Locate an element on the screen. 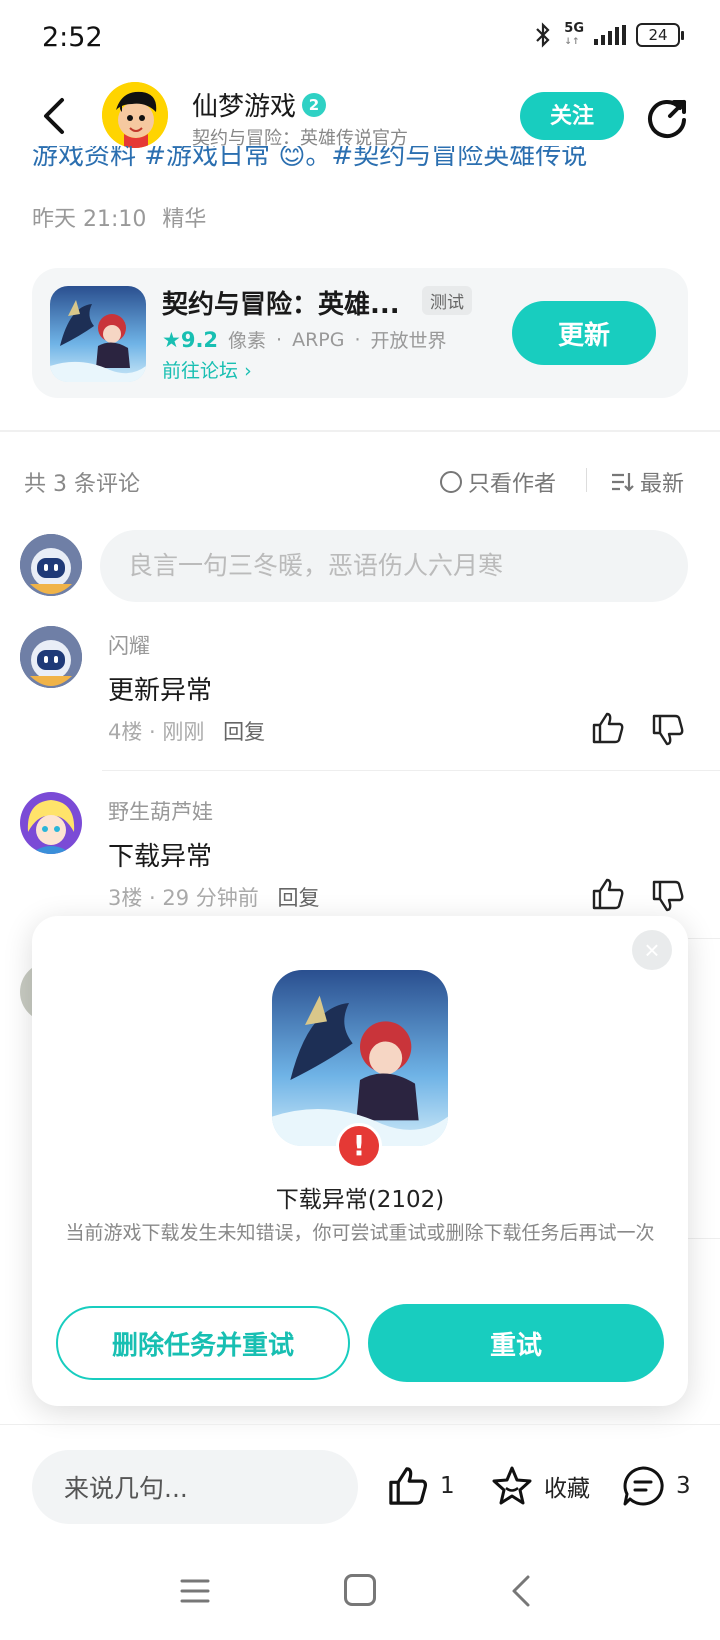  game-rating: ★9.2 is located at coordinates (190, 339).